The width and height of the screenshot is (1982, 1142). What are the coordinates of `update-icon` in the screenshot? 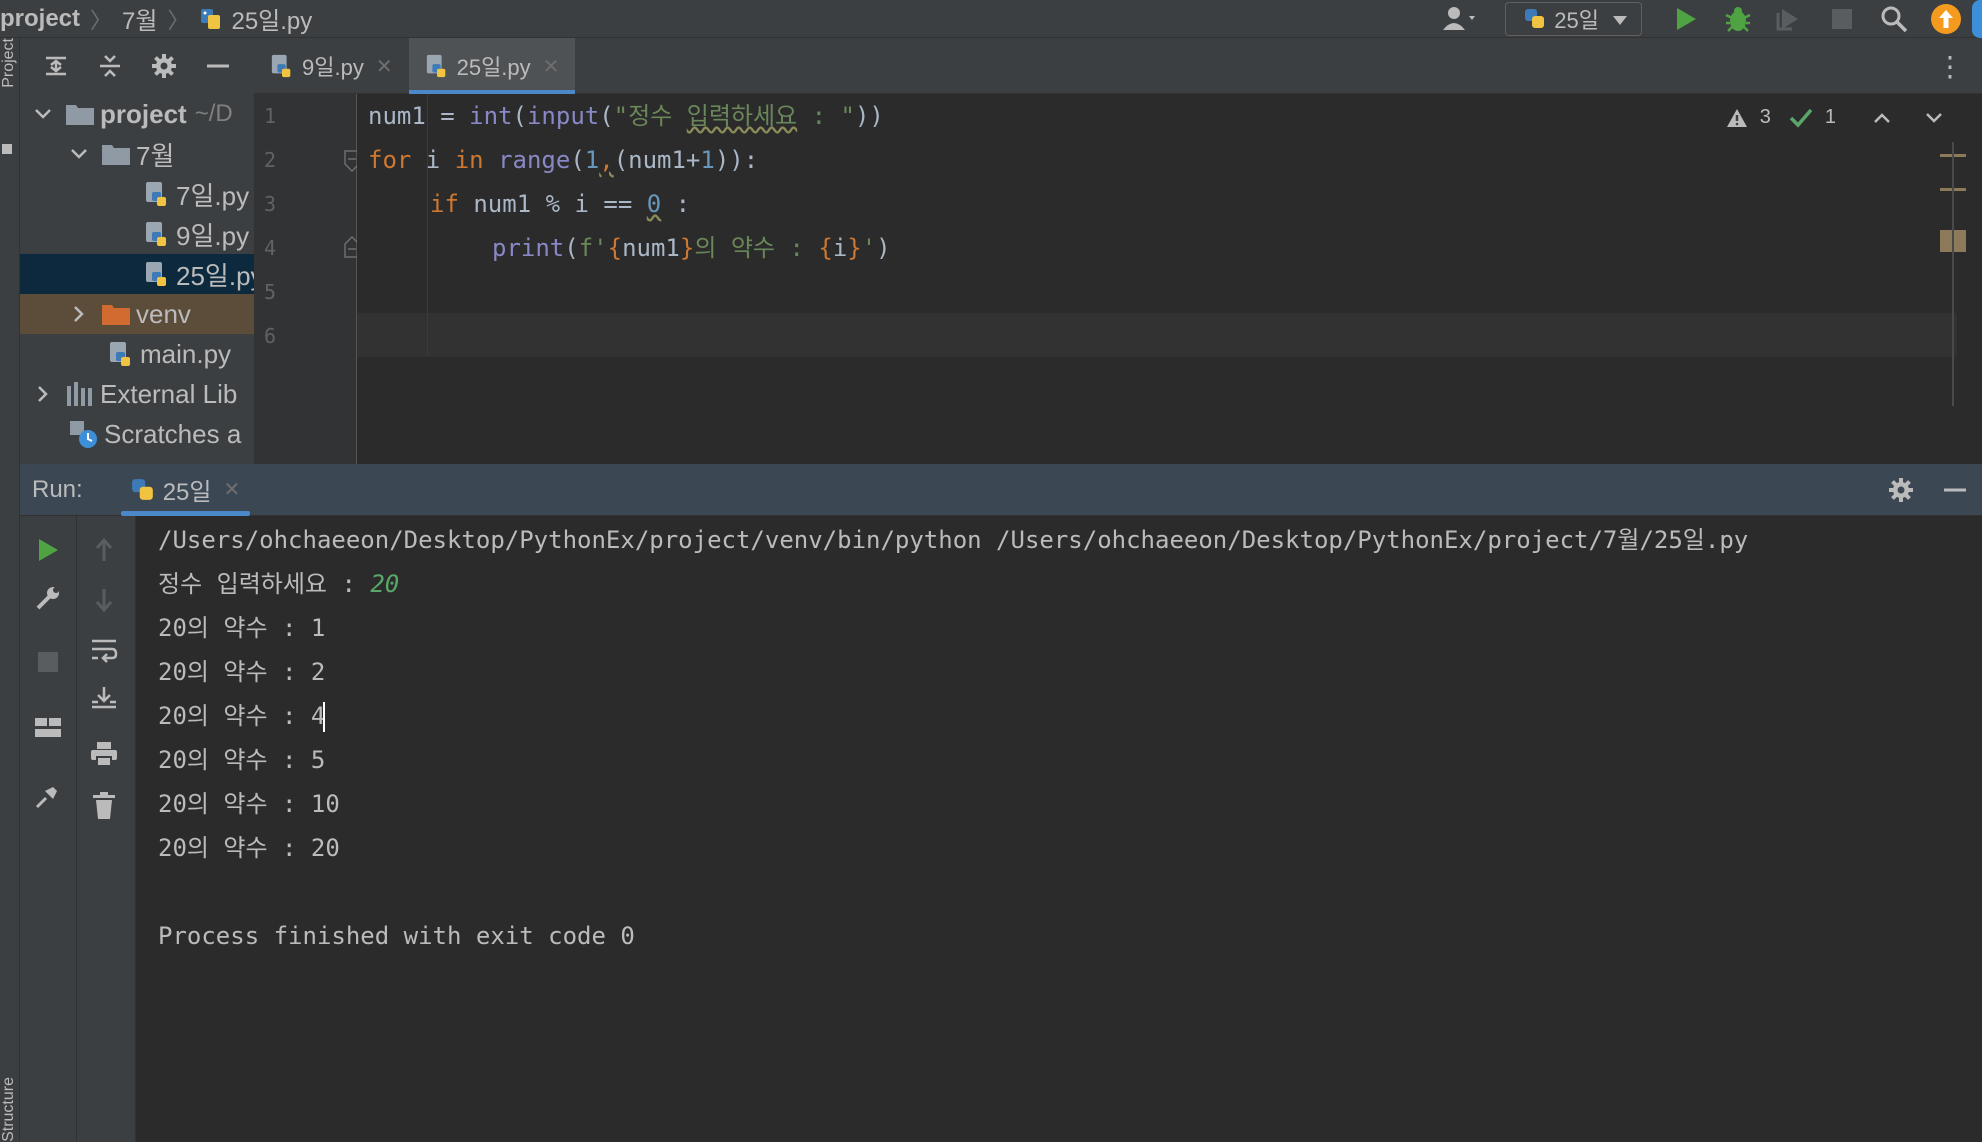 It's located at (1946, 19).